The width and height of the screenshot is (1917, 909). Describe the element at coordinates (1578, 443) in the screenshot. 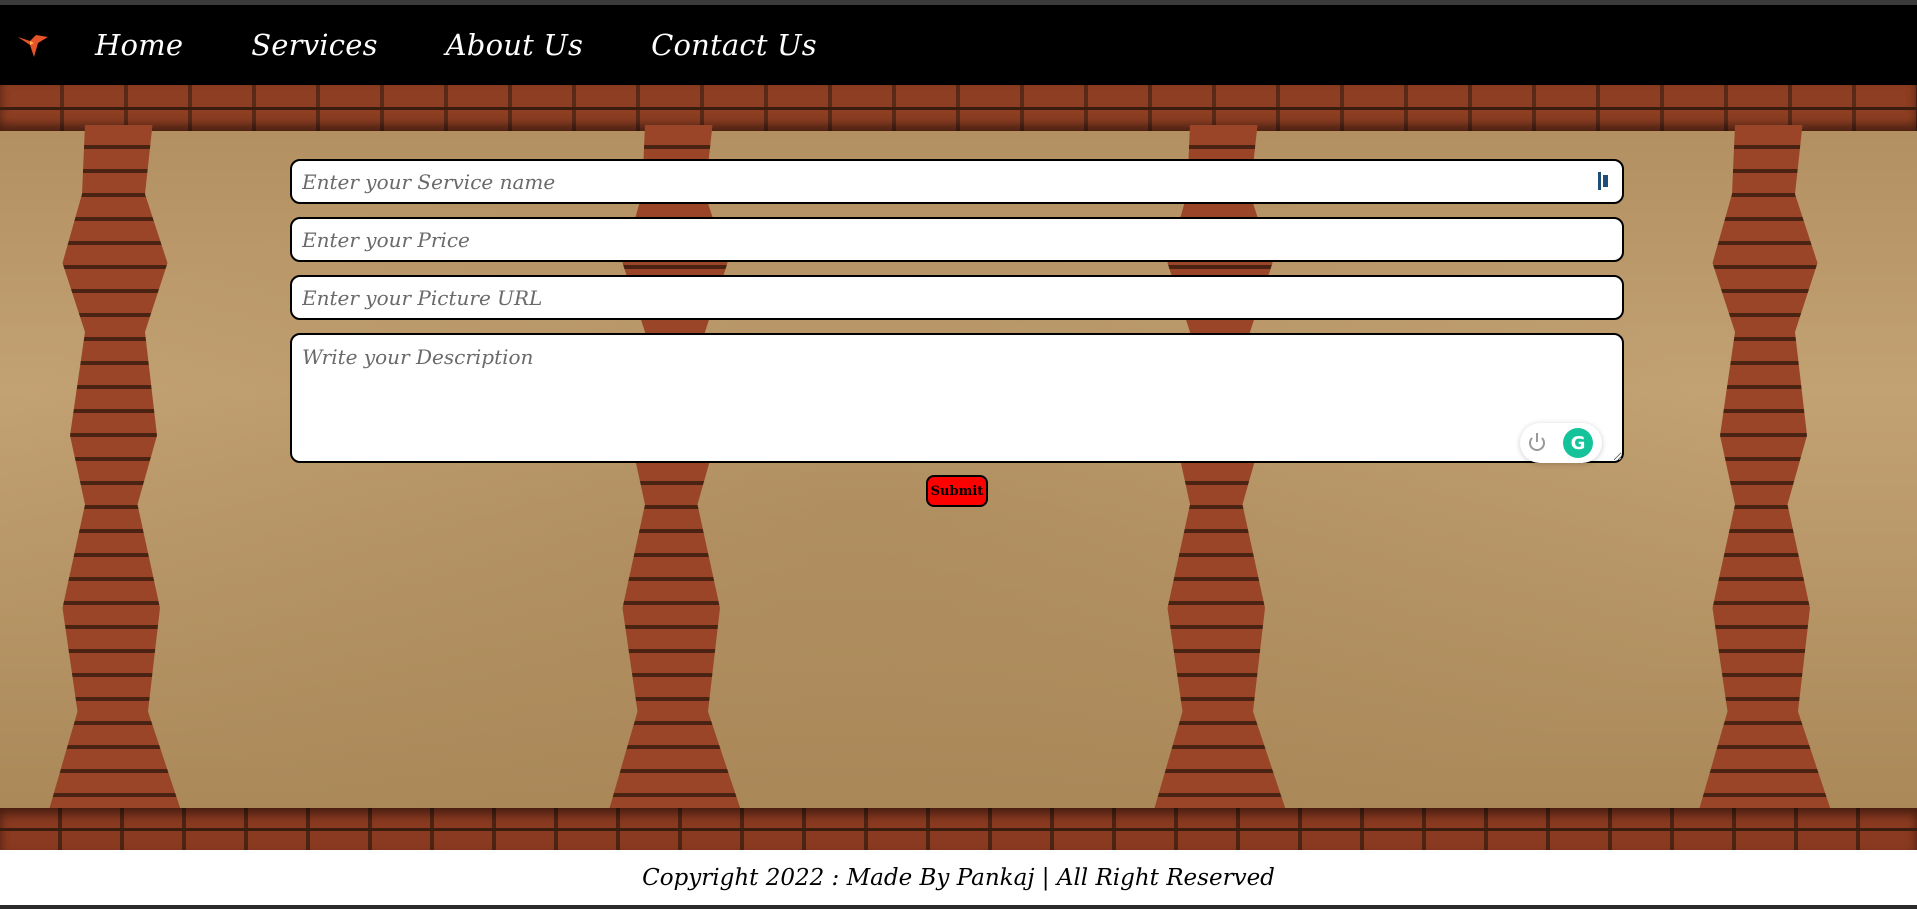

I see `grammarly-icon: G` at that location.